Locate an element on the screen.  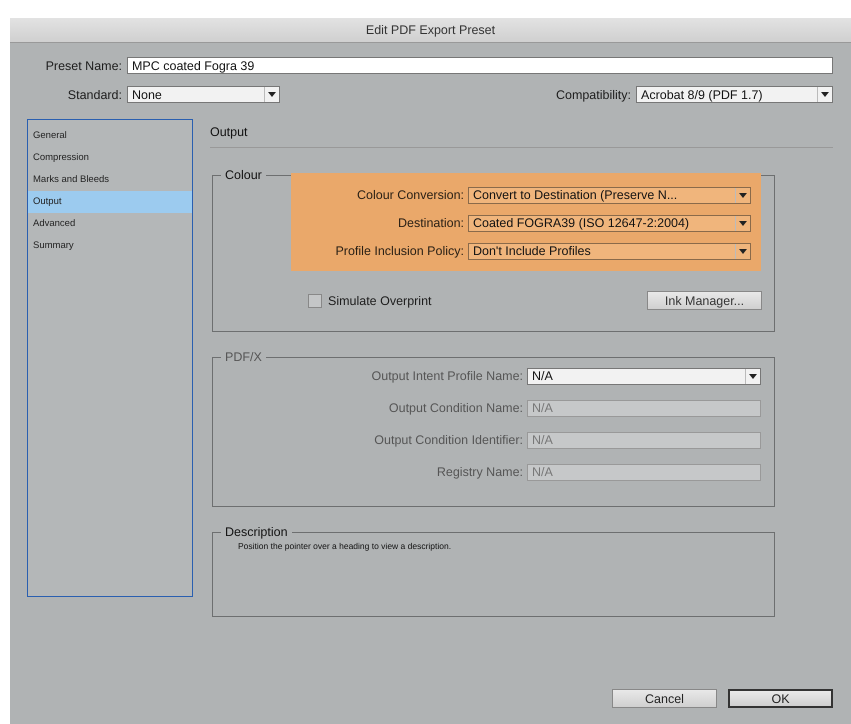
compatibility-dropdown: Acrobat 8/9 (PDF 1.7) is located at coordinates (734, 94).